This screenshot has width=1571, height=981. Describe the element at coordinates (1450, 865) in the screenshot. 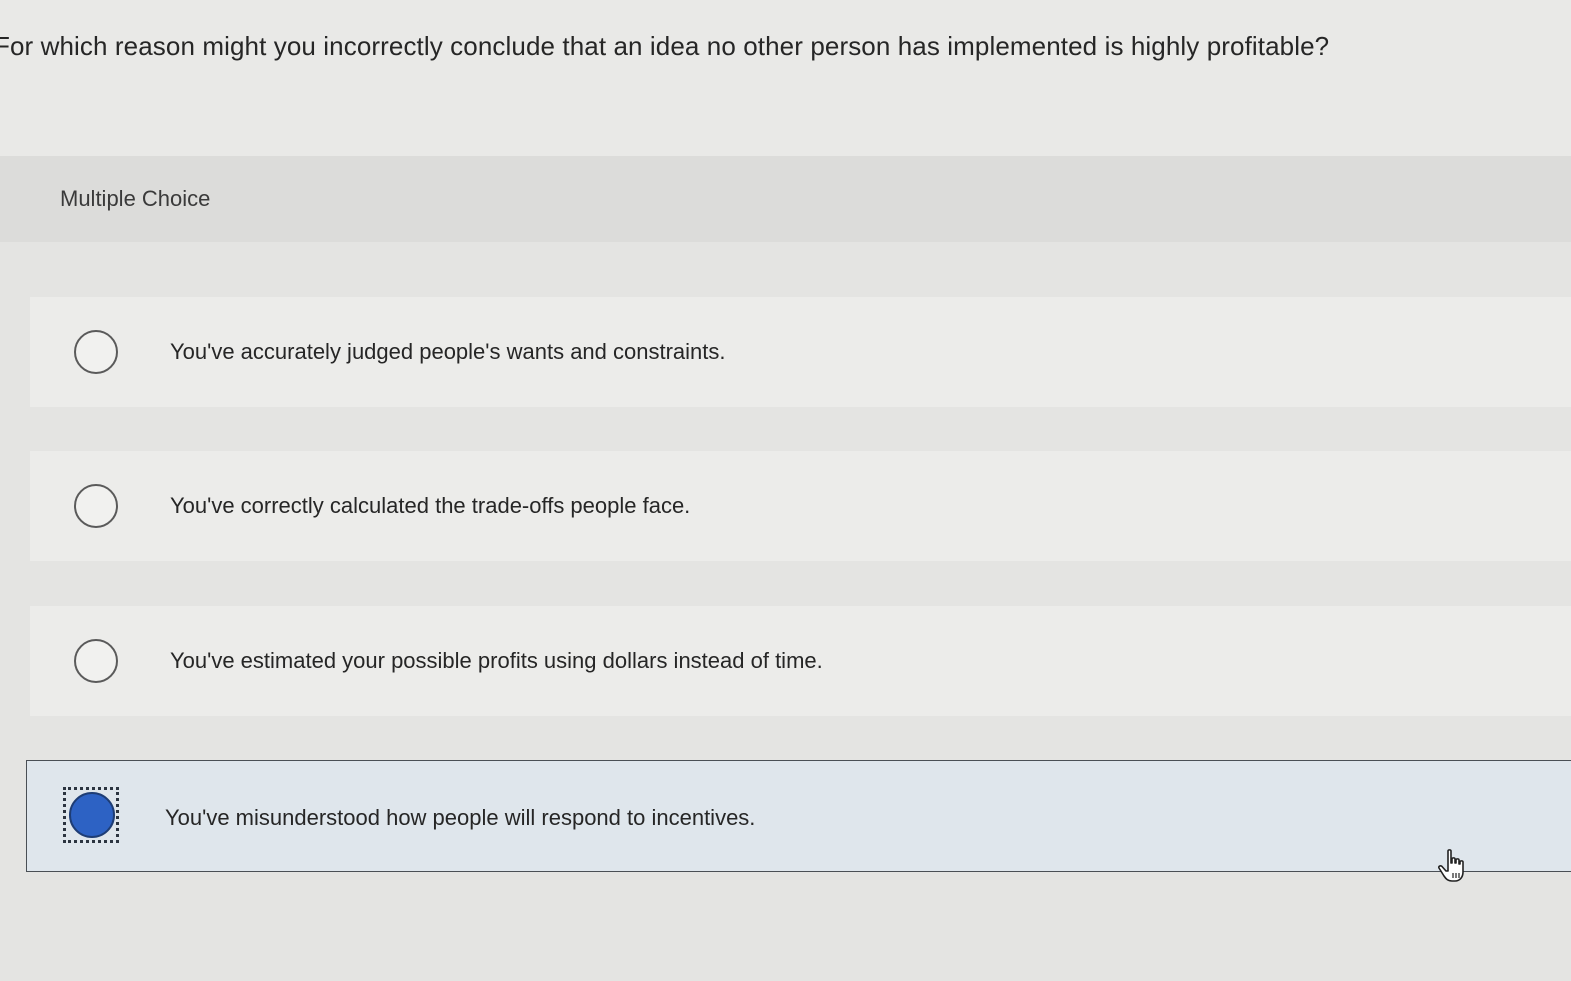

I see `hand-pointer-icon` at that location.